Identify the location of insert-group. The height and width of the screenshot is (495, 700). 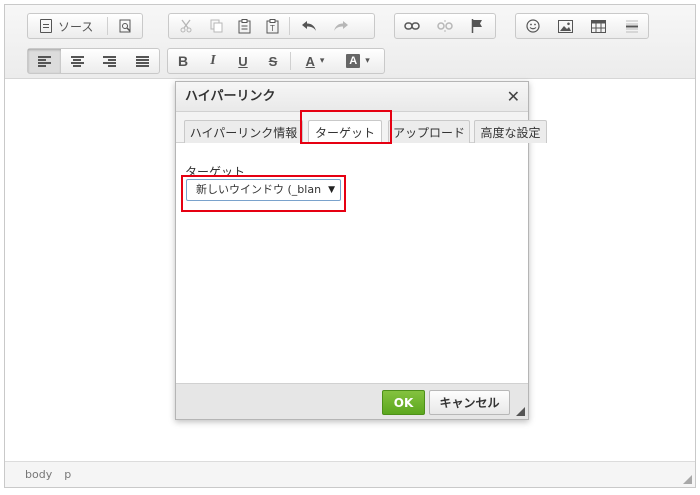
(582, 26).